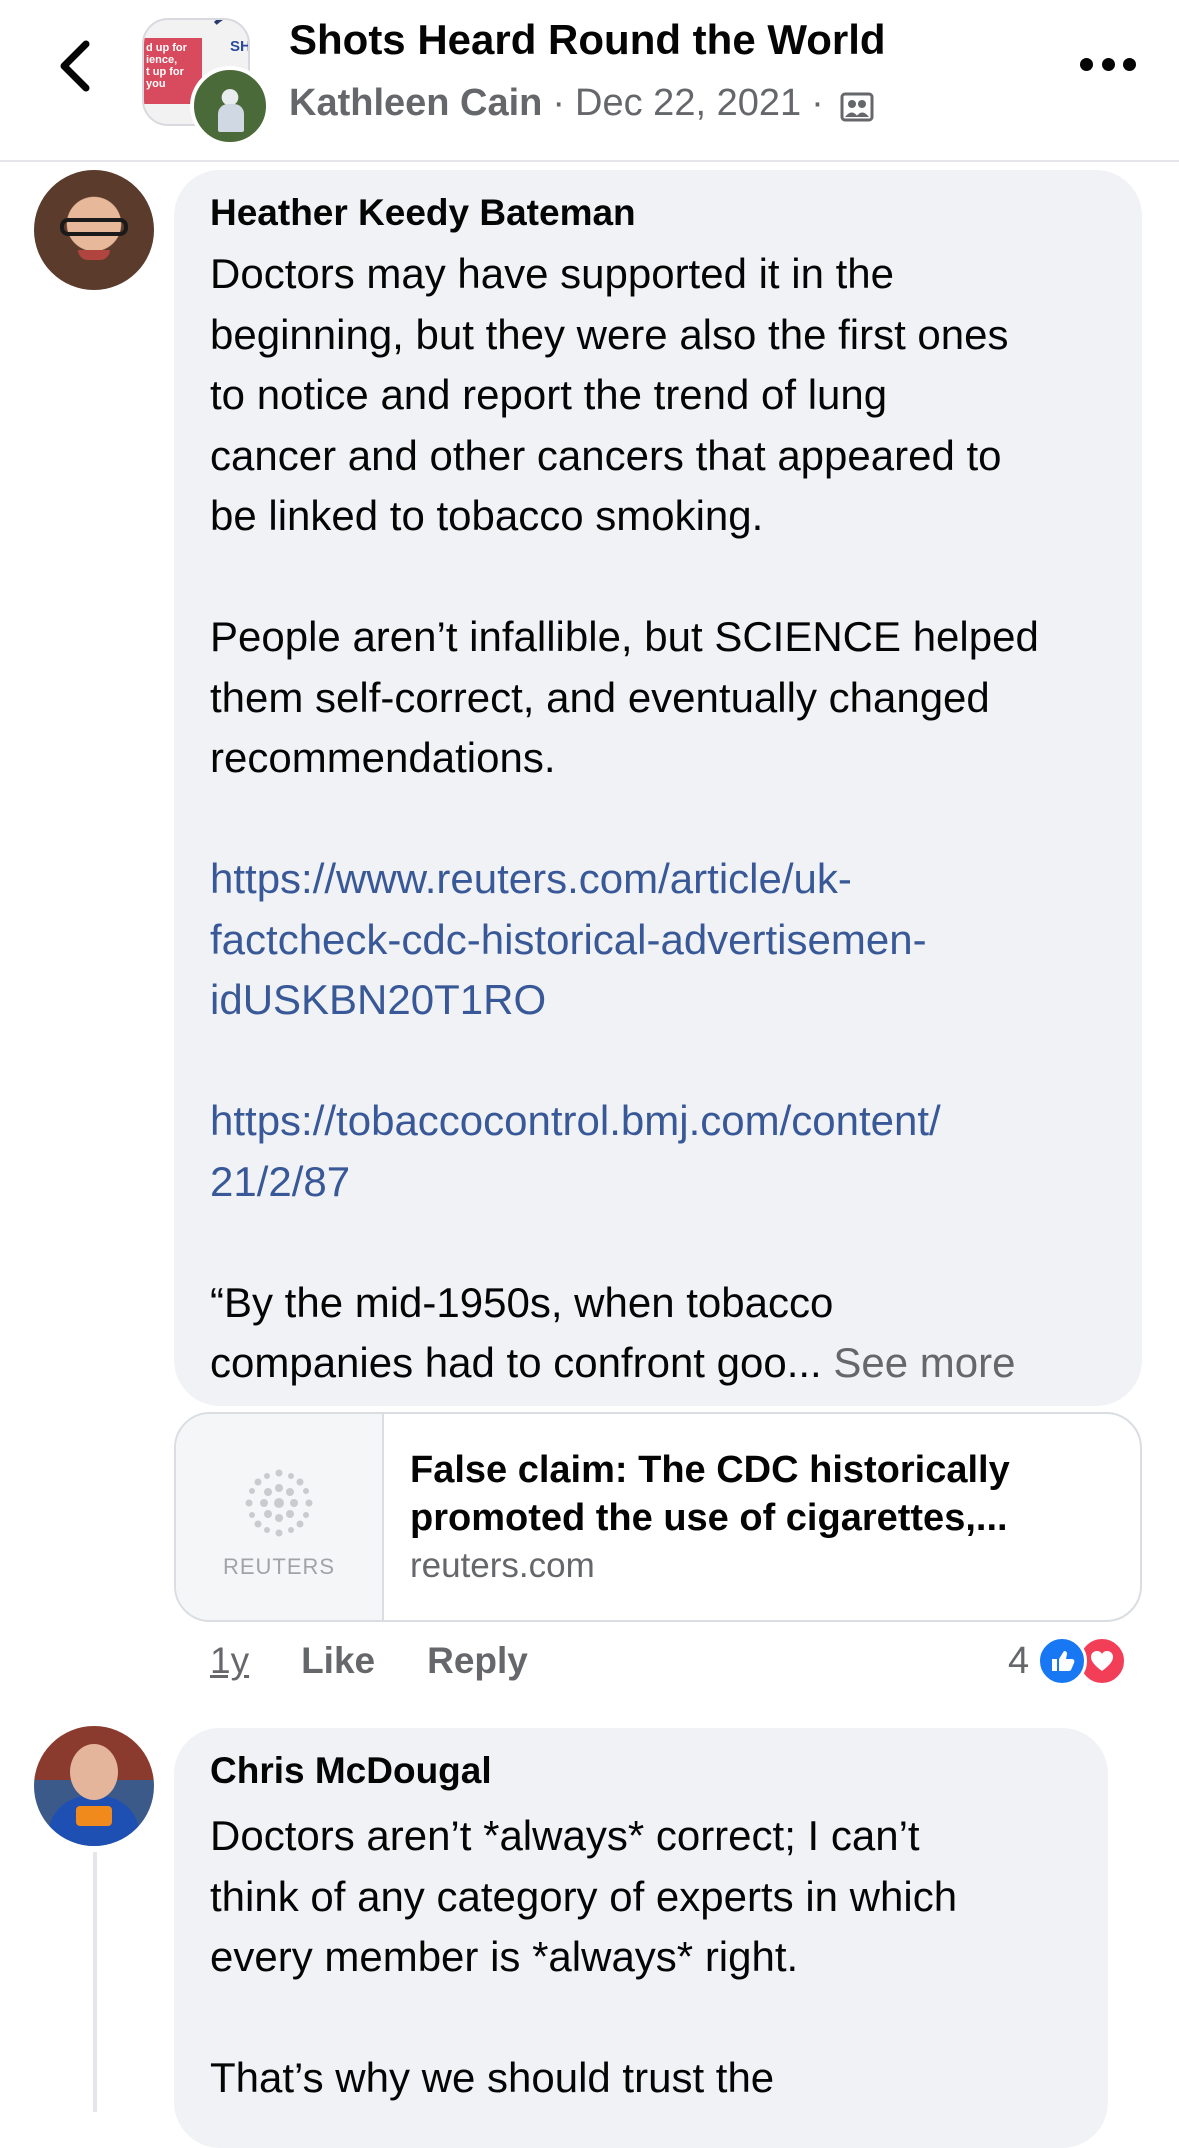 This screenshot has height=2148, width=1179. What do you see at coordinates (688, 103) in the screenshot?
I see `post-date: Dec 22, 2021` at bounding box center [688, 103].